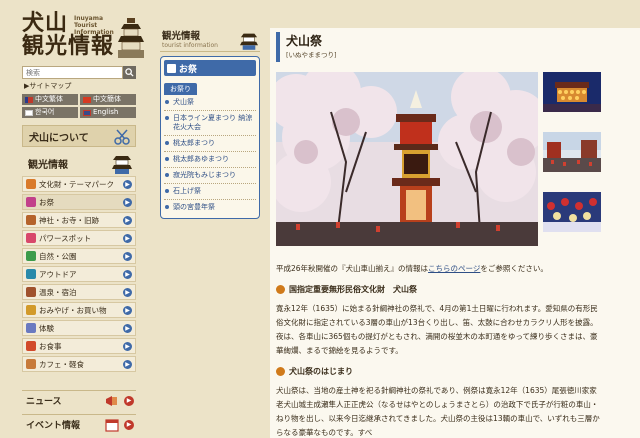 The width and height of the screenshot is (640, 438). What do you see at coordinates (79, 292) in the screenshot?
I see `nav-item-onsen: 温泉・宿泊 ▶` at bounding box center [79, 292].